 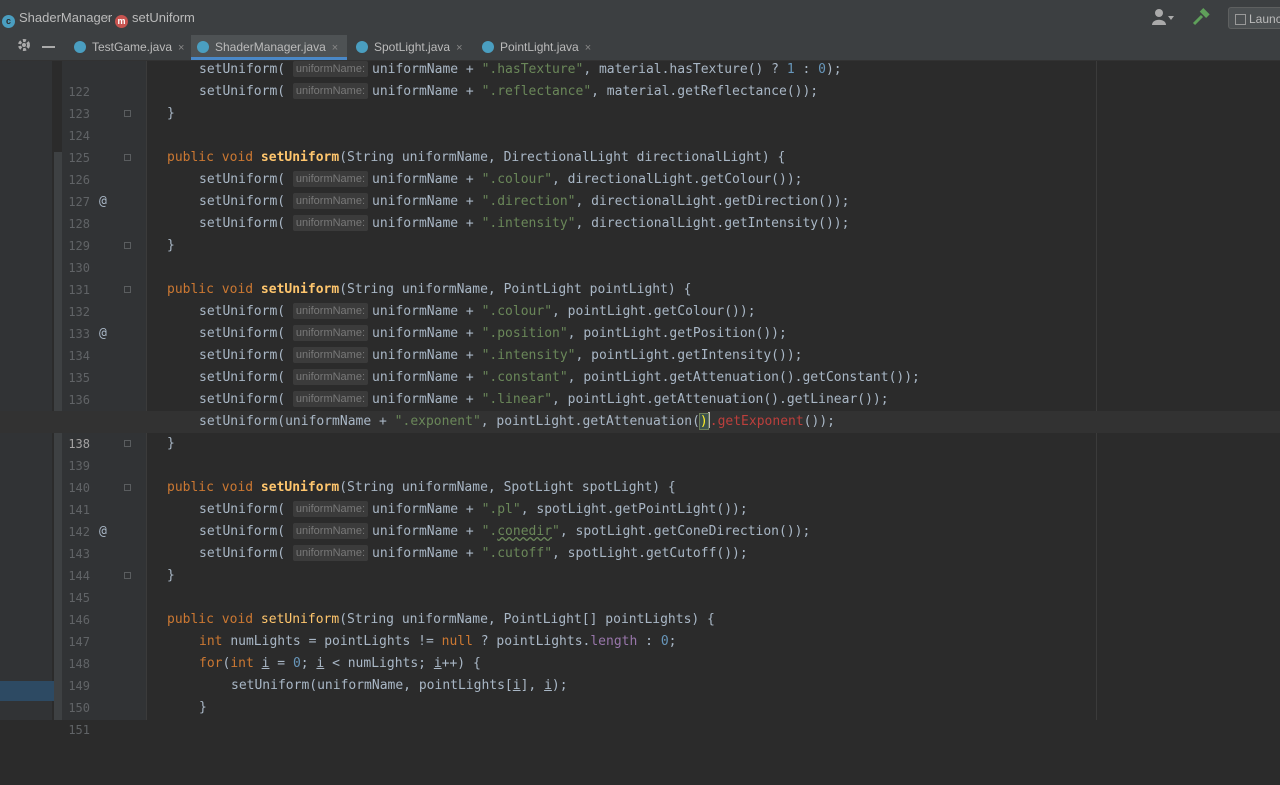 I want to click on code-text: for(int i = 0; i < numLights; i++) {, so click(x=340, y=664).